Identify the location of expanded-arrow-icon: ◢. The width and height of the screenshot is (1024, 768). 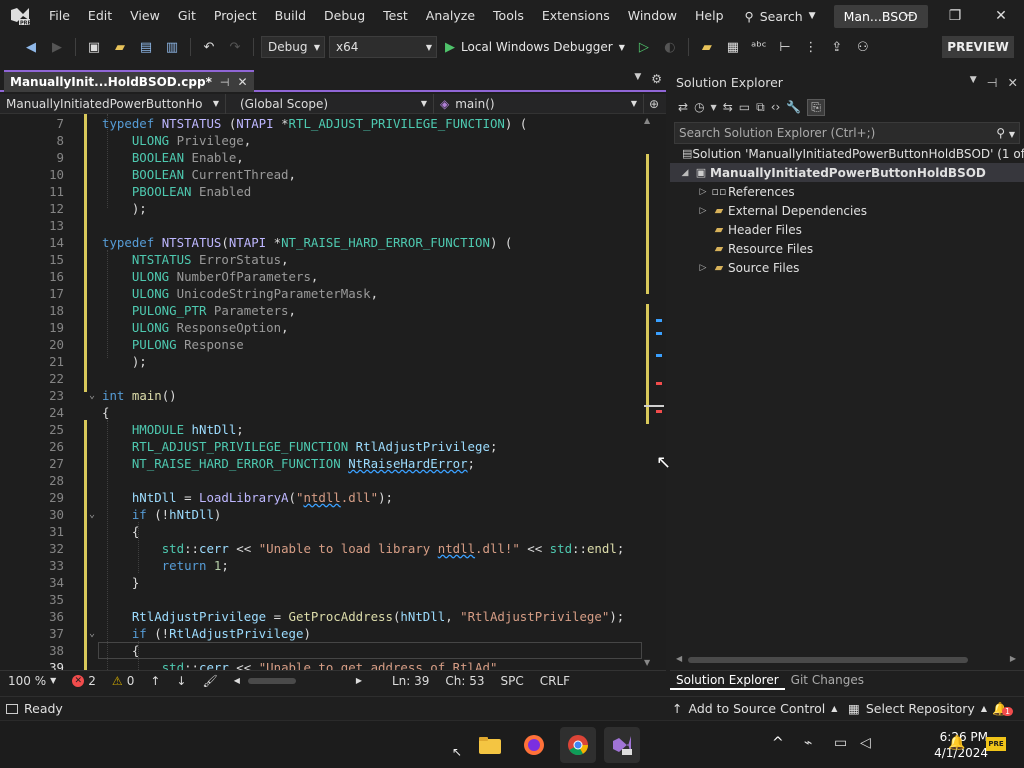
(685, 173).